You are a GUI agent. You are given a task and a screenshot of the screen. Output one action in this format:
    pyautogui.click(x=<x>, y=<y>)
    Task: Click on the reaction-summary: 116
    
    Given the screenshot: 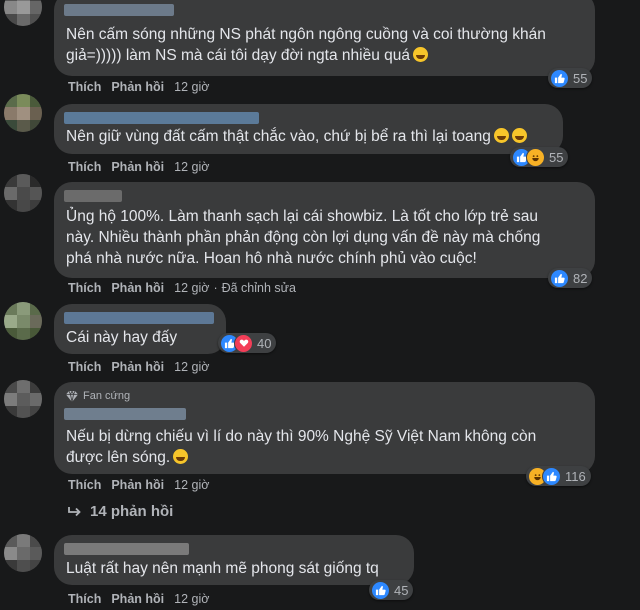 What is the action you would take?
    pyautogui.click(x=558, y=476)
    